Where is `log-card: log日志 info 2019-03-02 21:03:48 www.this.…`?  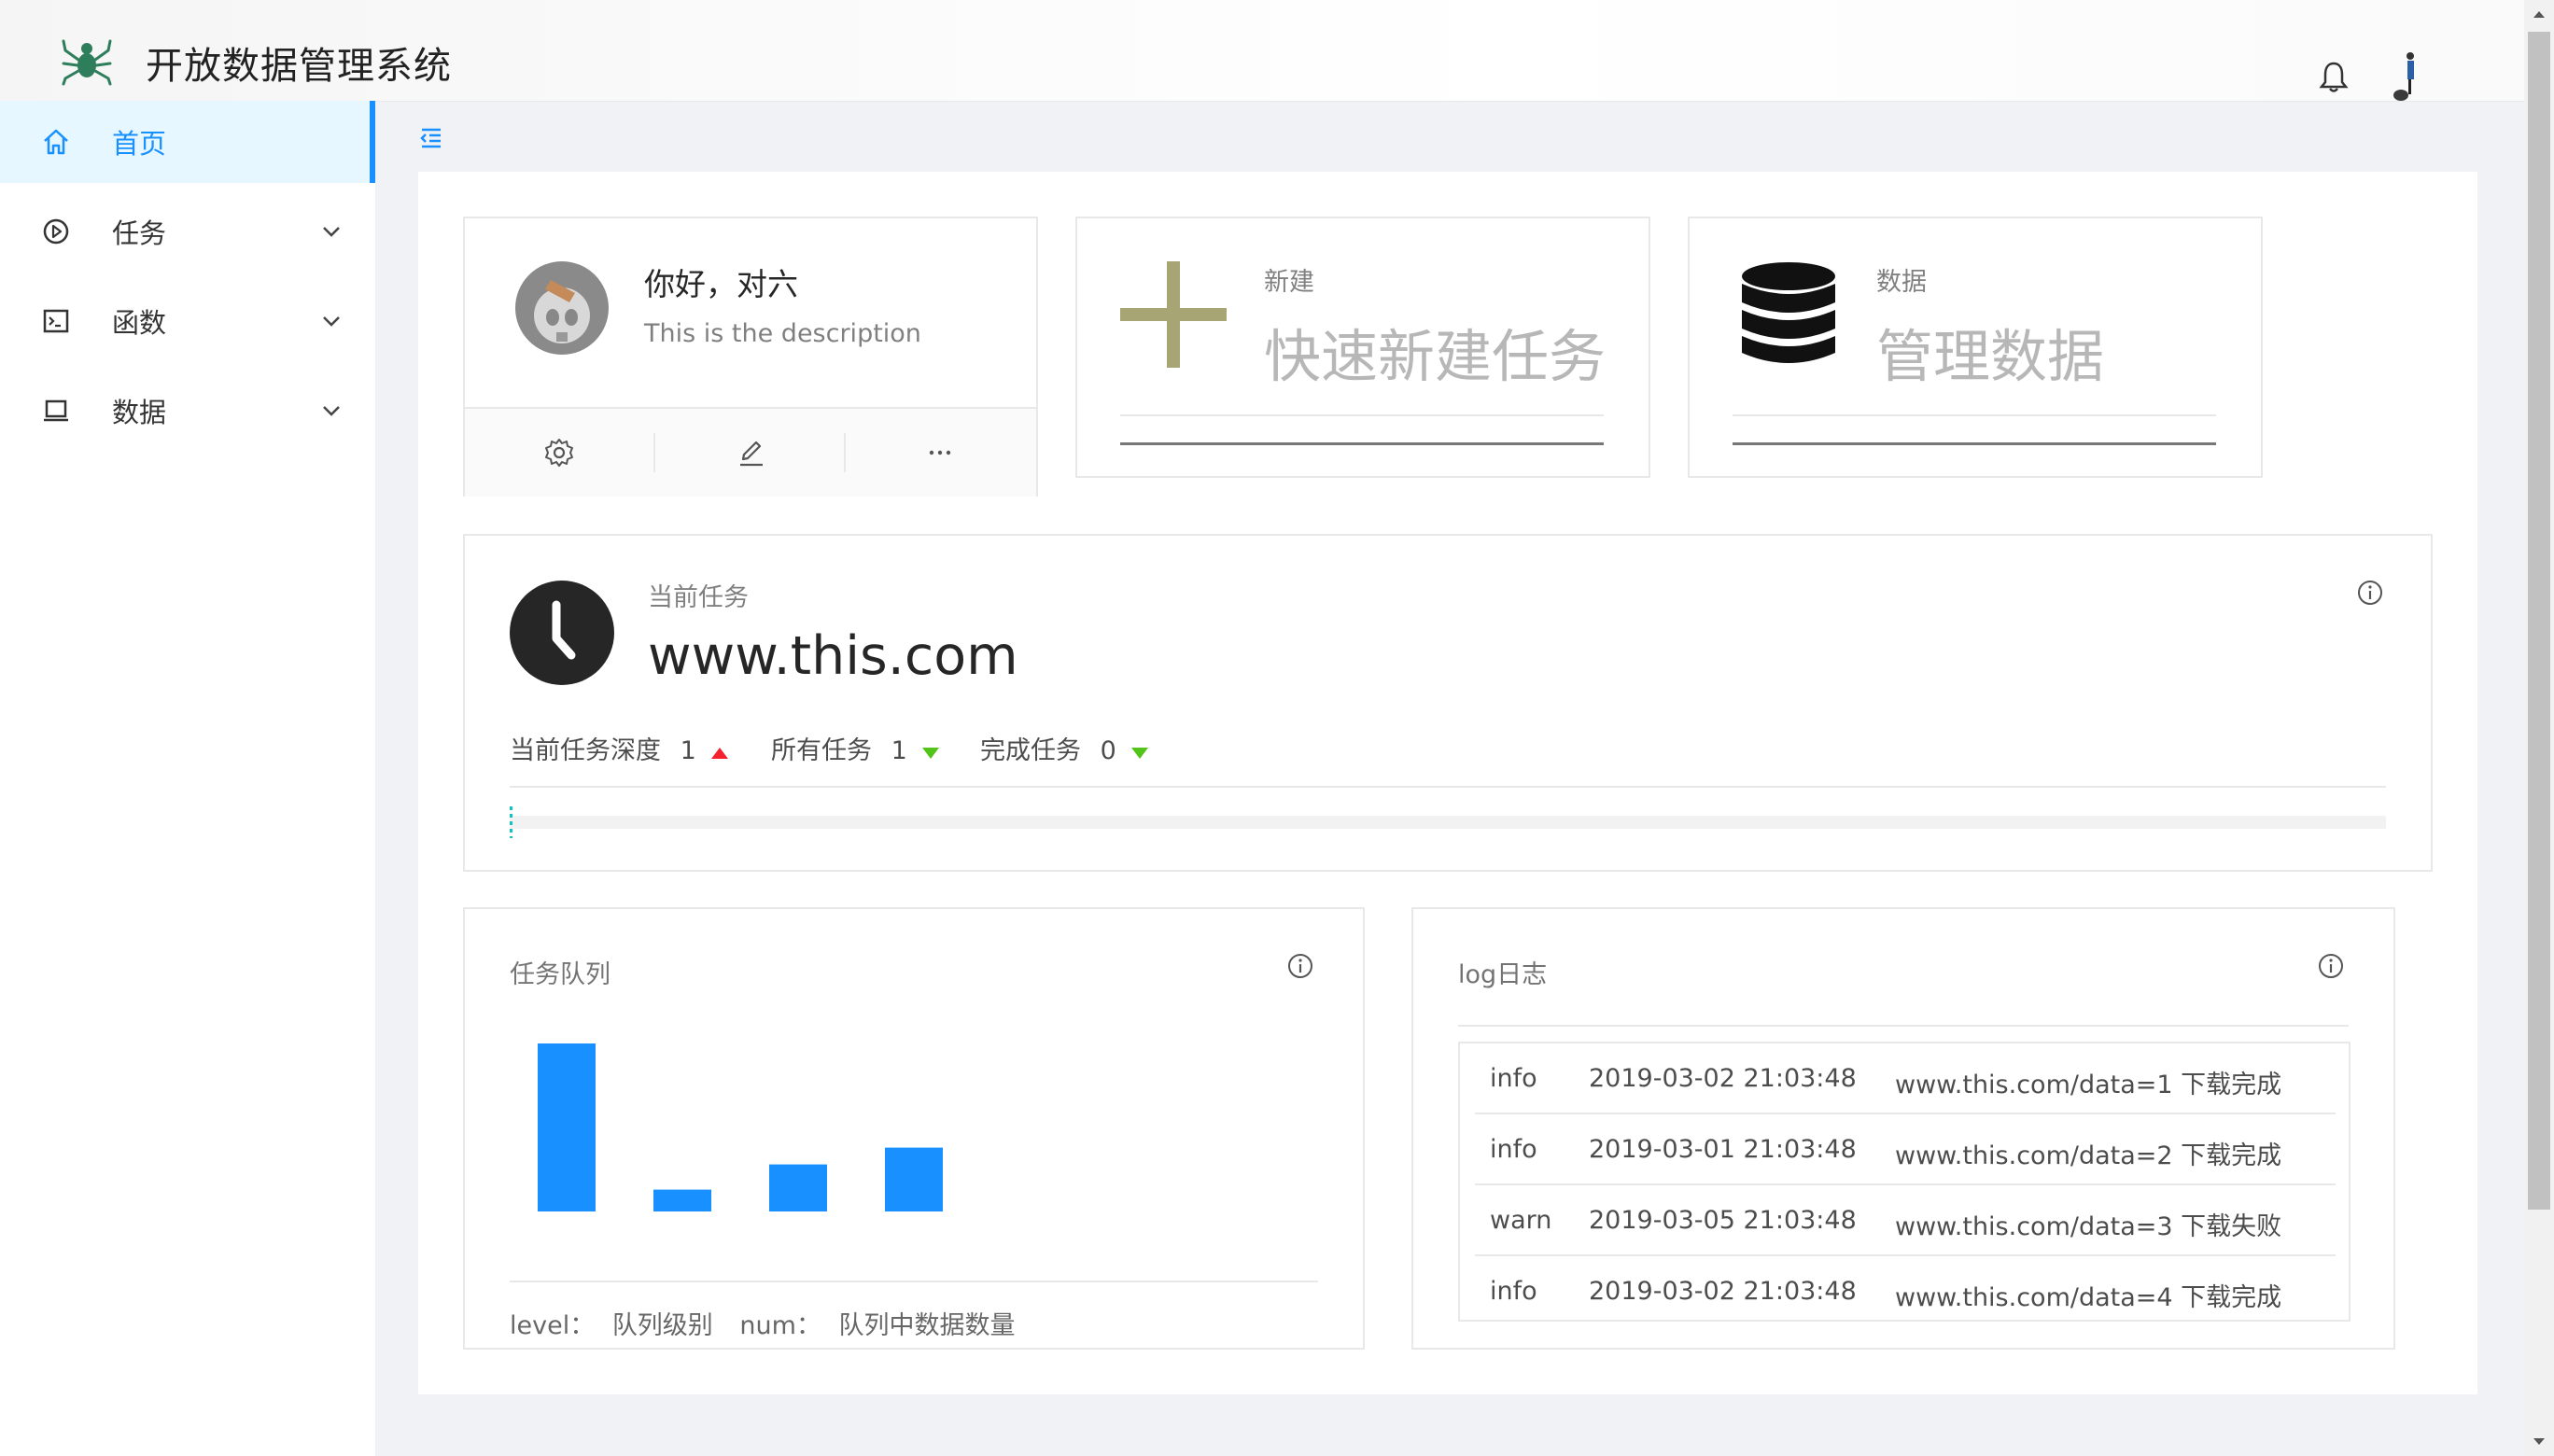 log-card: log日志 info 2019-03-02 21:03:48 www.this.… is located at coordinates (1903, 1128).